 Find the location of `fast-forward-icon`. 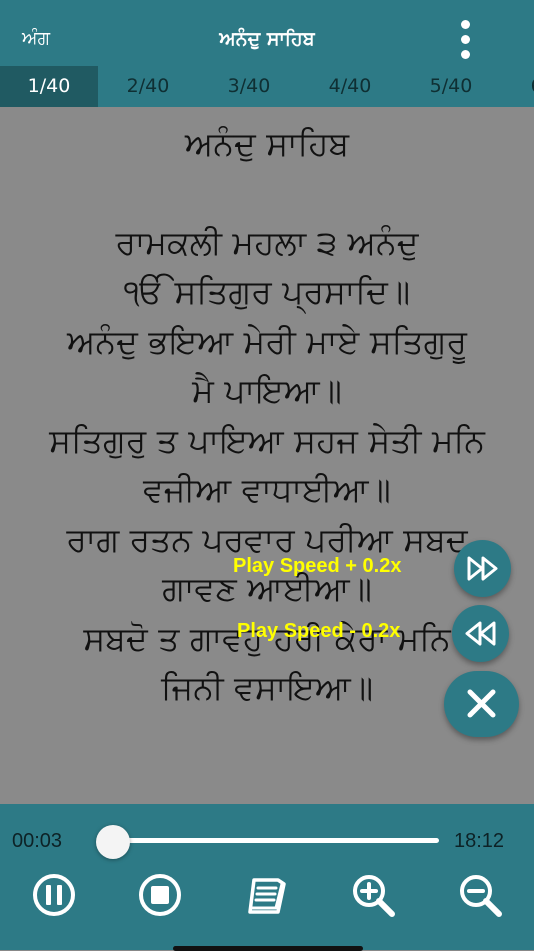

fast-forward-icon is located at coordinates (482, 568).